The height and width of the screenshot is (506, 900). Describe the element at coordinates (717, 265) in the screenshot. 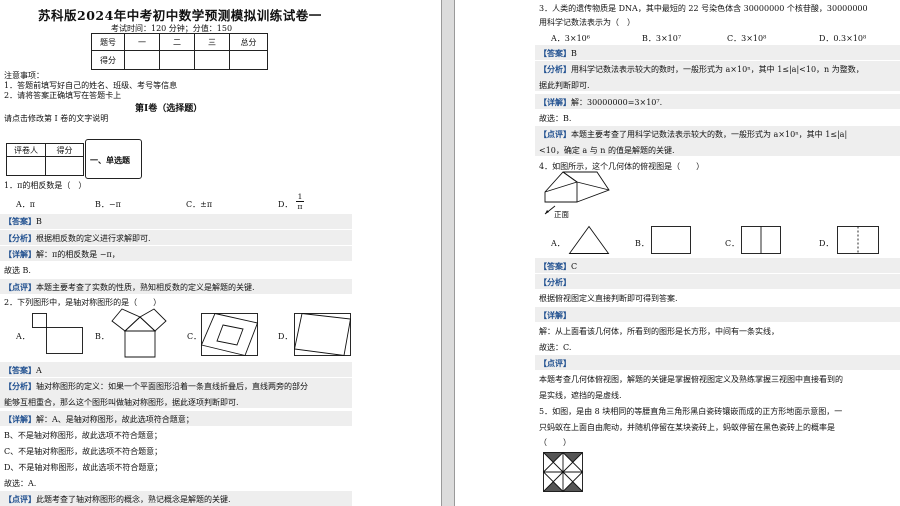

I see `q4-answer-bg` at that location.